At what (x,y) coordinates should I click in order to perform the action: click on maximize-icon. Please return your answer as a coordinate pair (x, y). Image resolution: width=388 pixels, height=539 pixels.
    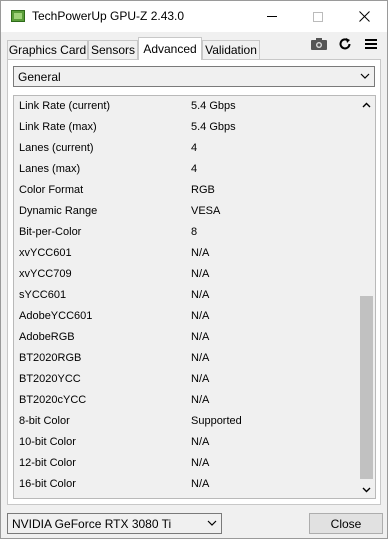
    Looking at the image, I should click on (318, 16).